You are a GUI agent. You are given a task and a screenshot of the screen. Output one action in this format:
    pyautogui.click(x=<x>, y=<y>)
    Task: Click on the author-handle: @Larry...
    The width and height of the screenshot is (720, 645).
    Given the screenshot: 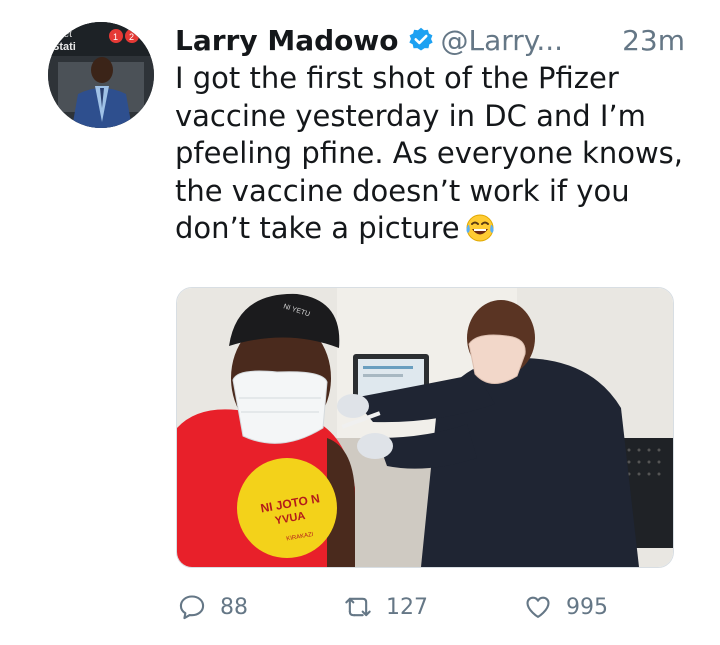 What is the action you would take?
    pyautogui.click(x=502, y=40)
    